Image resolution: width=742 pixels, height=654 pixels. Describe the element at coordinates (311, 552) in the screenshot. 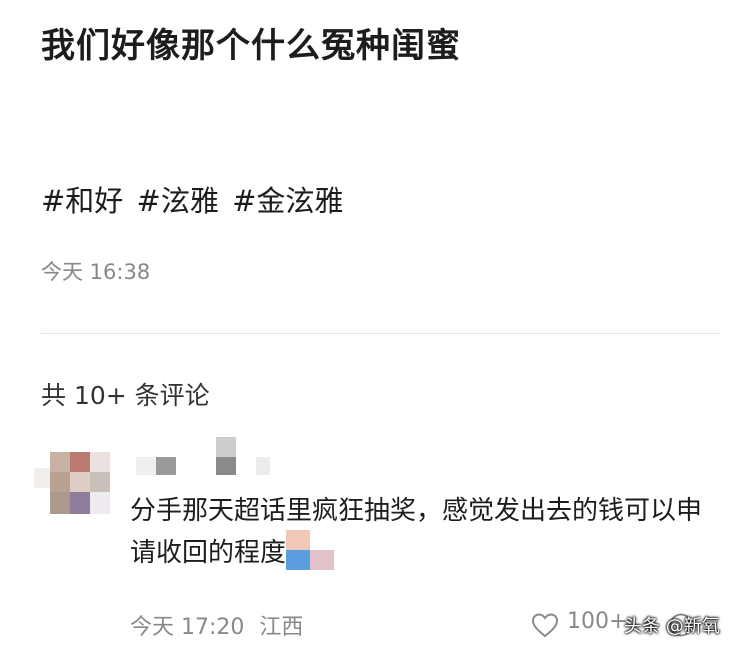

I see `redacted-emoji-icon` at that location.